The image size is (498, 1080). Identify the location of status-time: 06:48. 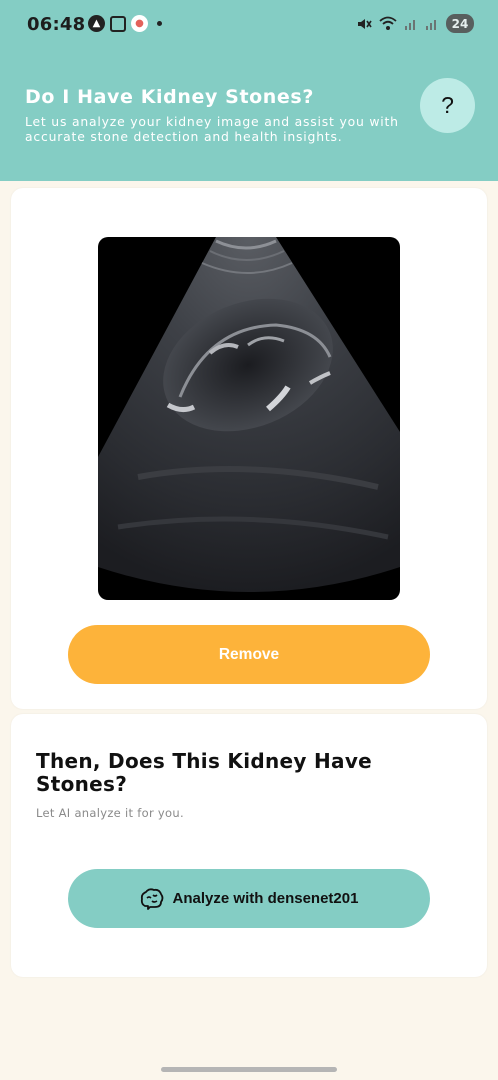
(56, 24).